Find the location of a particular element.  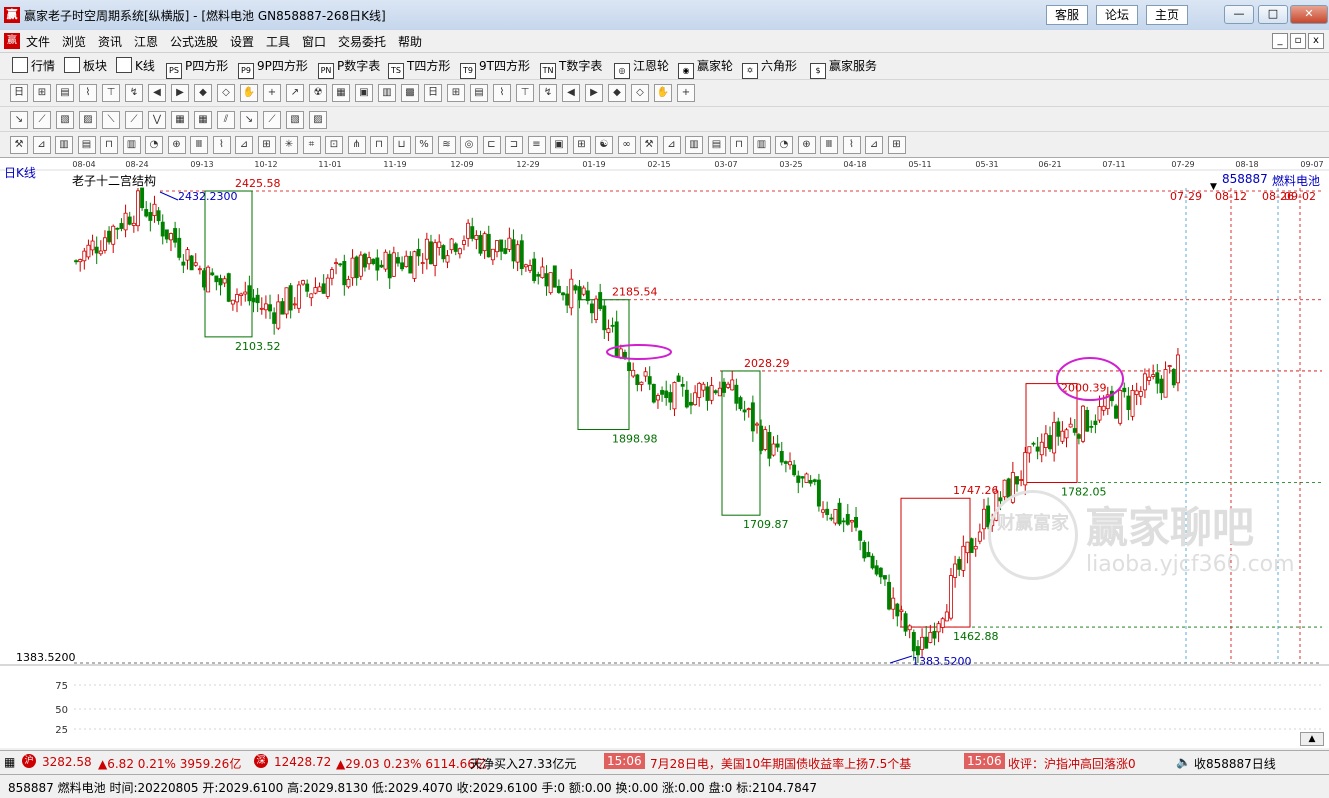

analysis-tool-38-icon: ⊿ is located at coordinates (874, 145).